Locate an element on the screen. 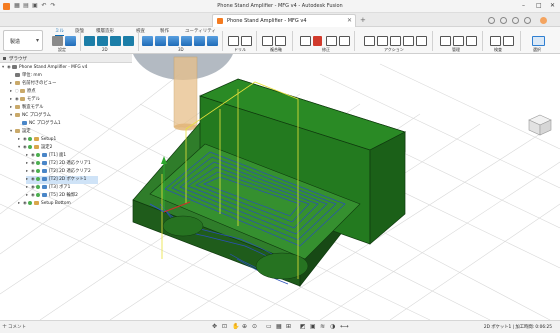  viewcube-widget is located at coordinates (540, 125).